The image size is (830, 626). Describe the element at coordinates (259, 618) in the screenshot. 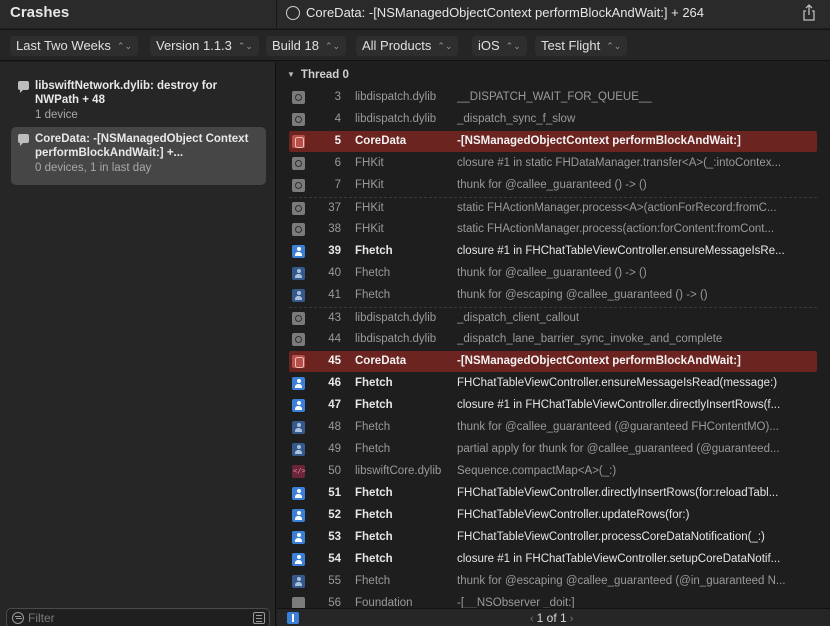

I see `list-options-icon` at that location.